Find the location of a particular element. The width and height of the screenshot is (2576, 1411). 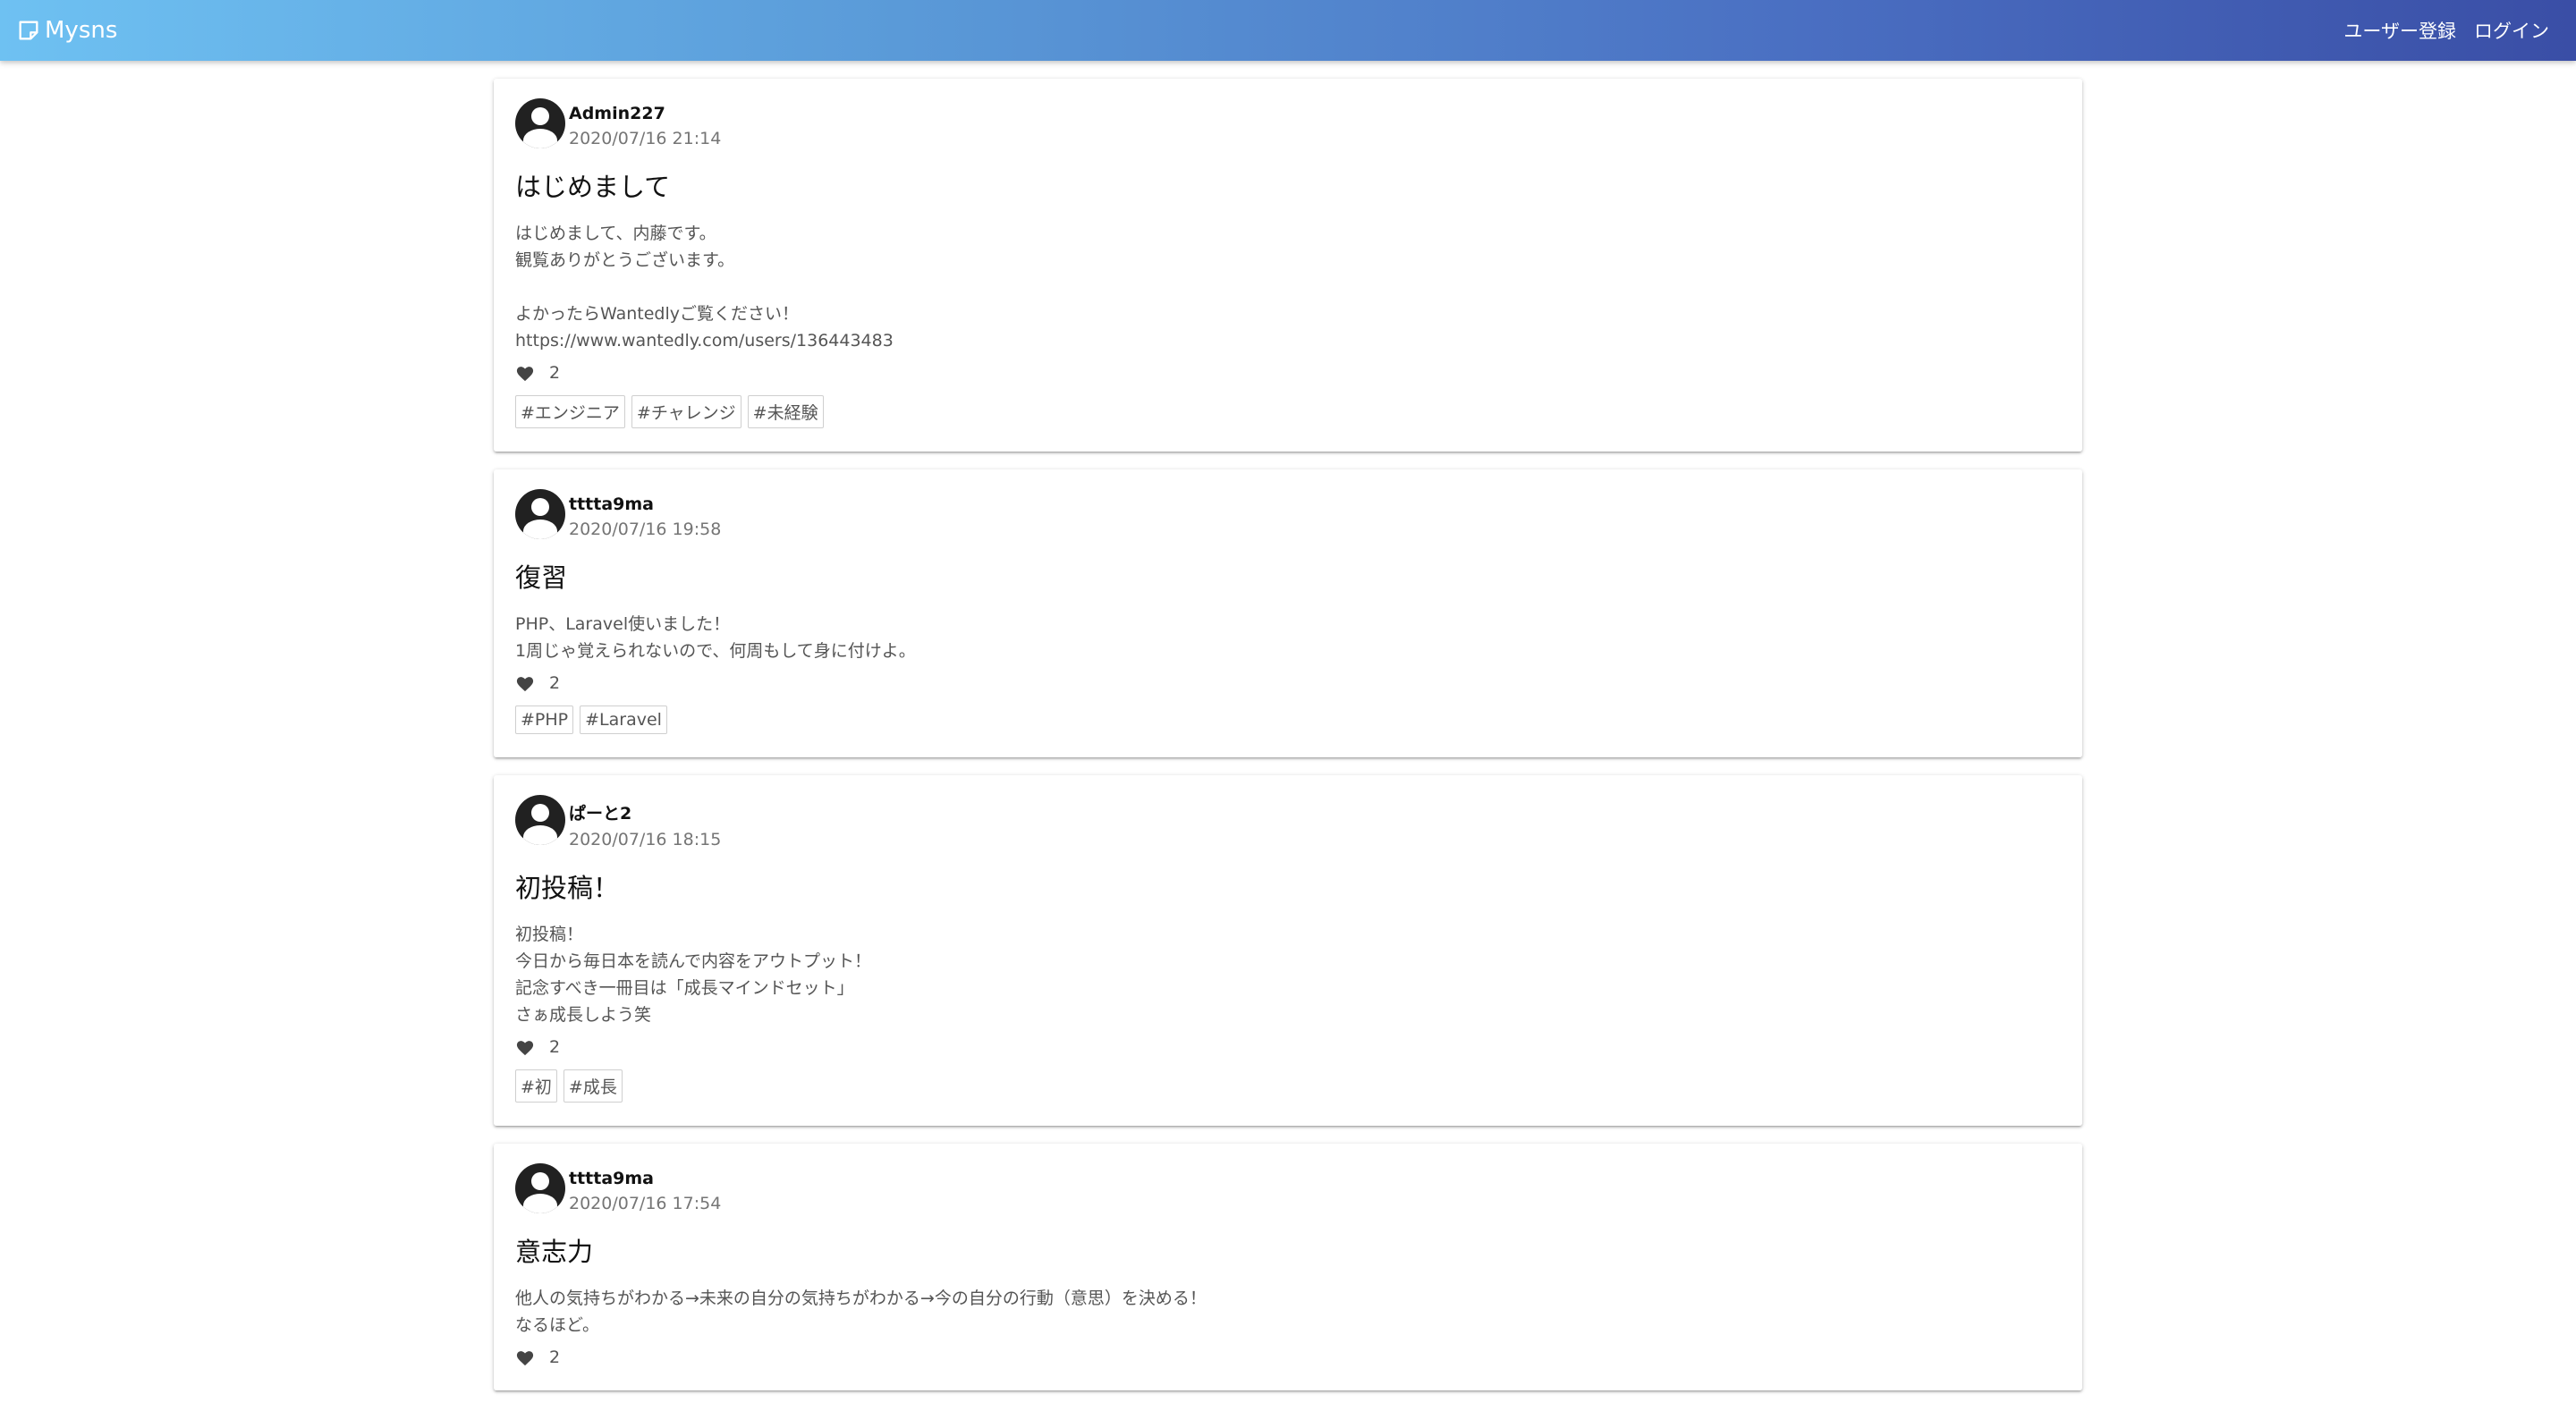

post-title: 復習 is located at coordinates (541, 577).